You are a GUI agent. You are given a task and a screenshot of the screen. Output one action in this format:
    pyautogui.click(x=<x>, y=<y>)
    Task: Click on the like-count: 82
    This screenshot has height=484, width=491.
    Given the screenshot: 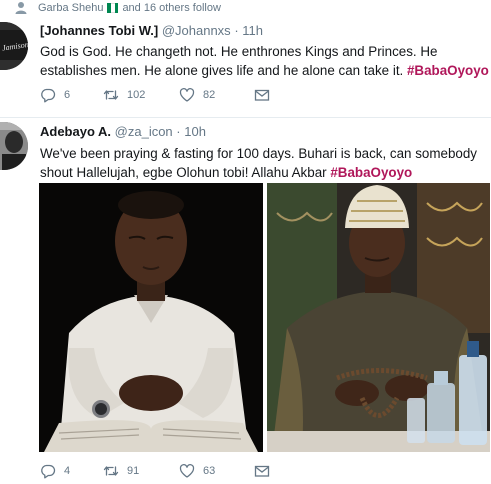 What is the action you would take?
    pyautogui.click(x=209, y=95)
    